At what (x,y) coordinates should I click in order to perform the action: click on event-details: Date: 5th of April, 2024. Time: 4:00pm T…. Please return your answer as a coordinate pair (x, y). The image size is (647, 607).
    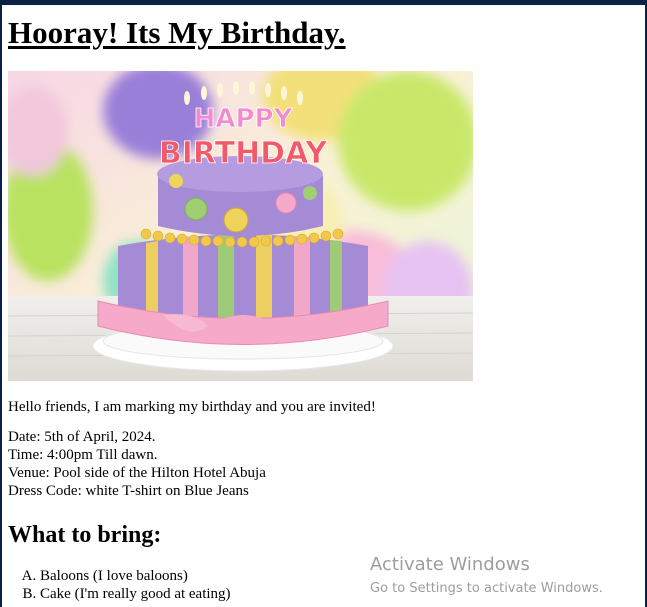
    Looking at the image, I should click on (318, 464).